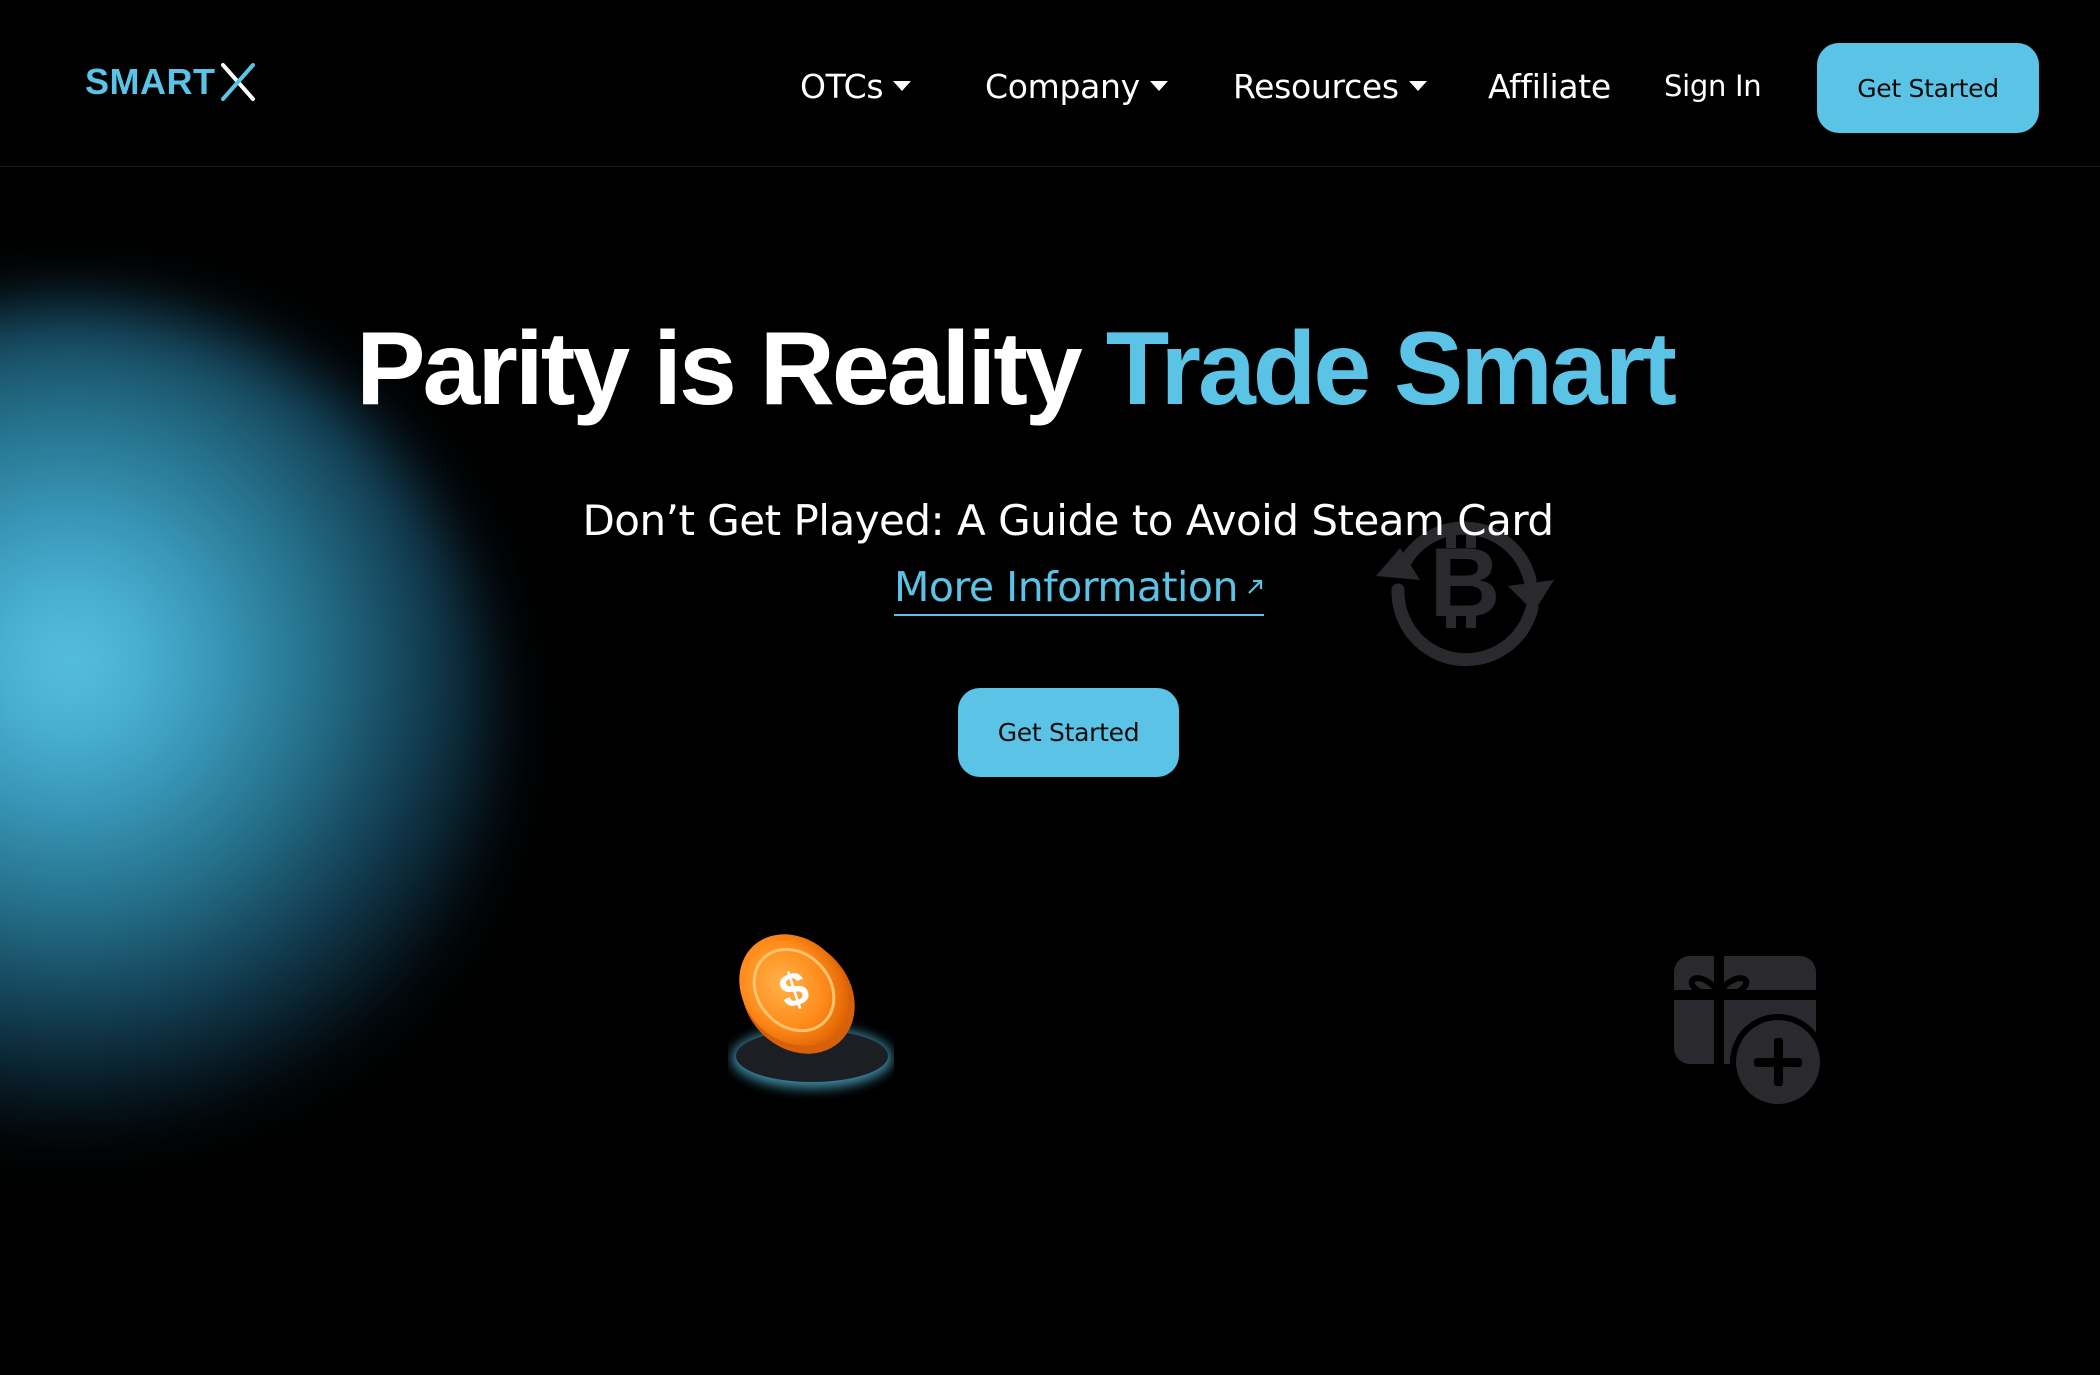 This screenshot has width=2100, height=1375. I want to click on background-glow, so click(250, 730).